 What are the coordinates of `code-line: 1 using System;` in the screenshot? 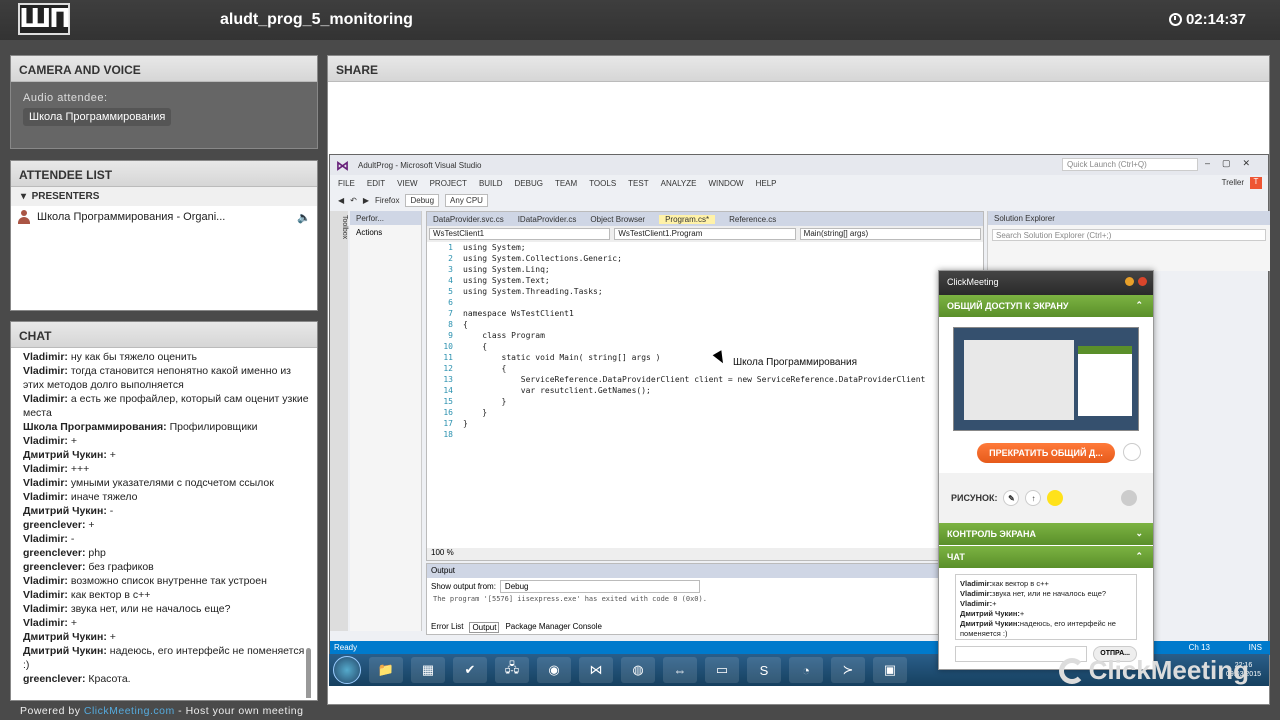 It's located at (487, 247).